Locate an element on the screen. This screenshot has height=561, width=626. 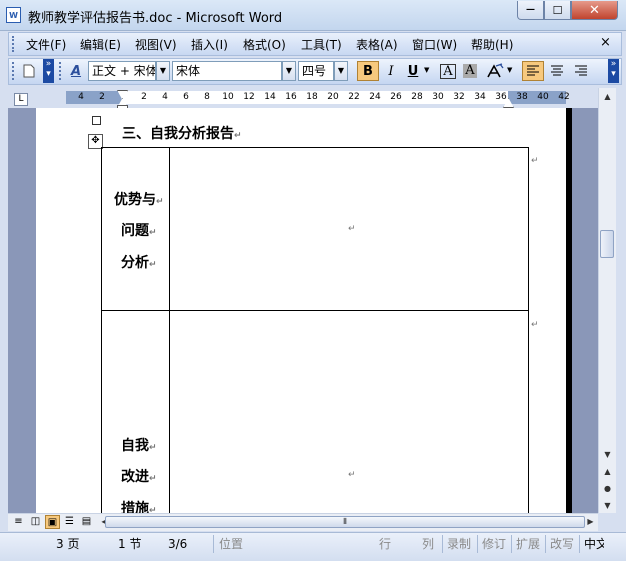
close-document-button: × is located at coordinates (605, 42).